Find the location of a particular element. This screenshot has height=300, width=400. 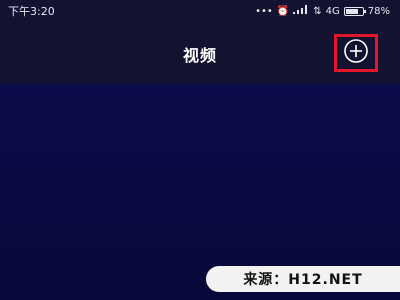

add-button is located at coordinates (356, 53).